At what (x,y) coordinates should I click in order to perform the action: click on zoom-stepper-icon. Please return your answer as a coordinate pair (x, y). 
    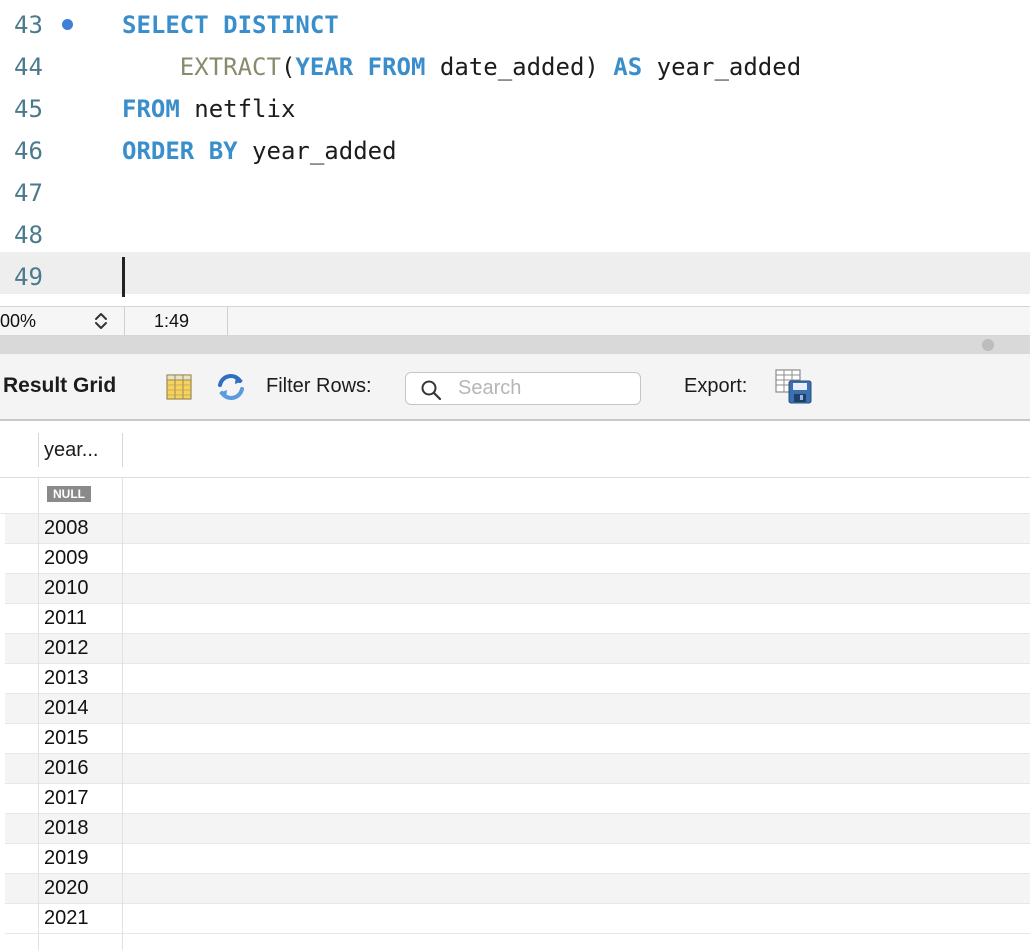
    Looking at the image, I should click on (101, 321).